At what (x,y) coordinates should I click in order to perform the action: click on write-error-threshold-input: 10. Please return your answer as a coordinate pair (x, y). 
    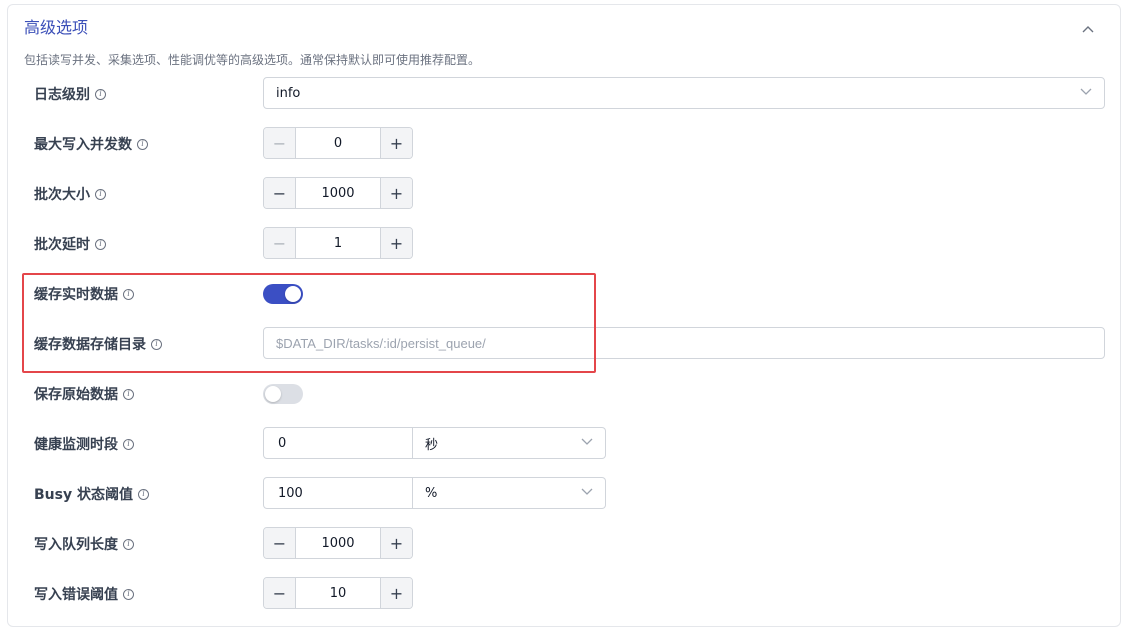
    Looking at the image, I should click on (338, 593).